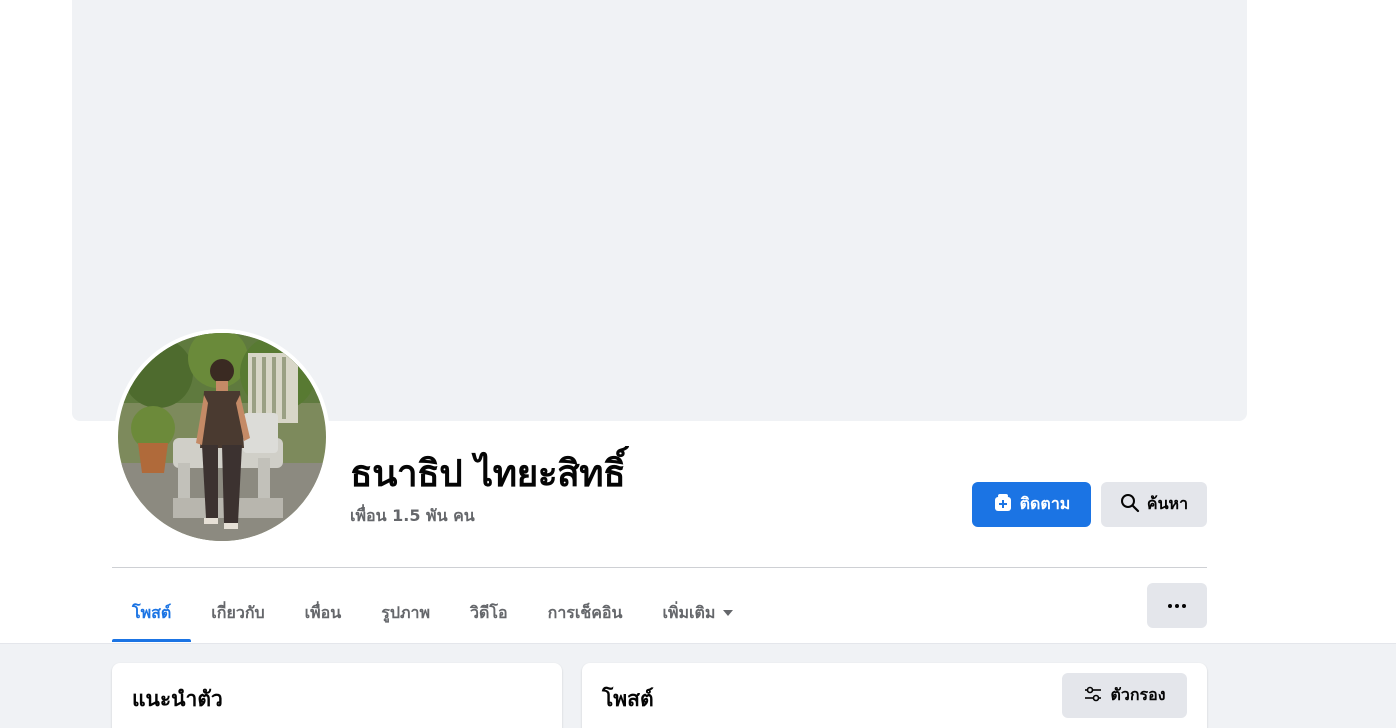 The image size is (1396, 728). I want to click on posts-card: โพสต์ ตัวกรอง, so click(894, 695).